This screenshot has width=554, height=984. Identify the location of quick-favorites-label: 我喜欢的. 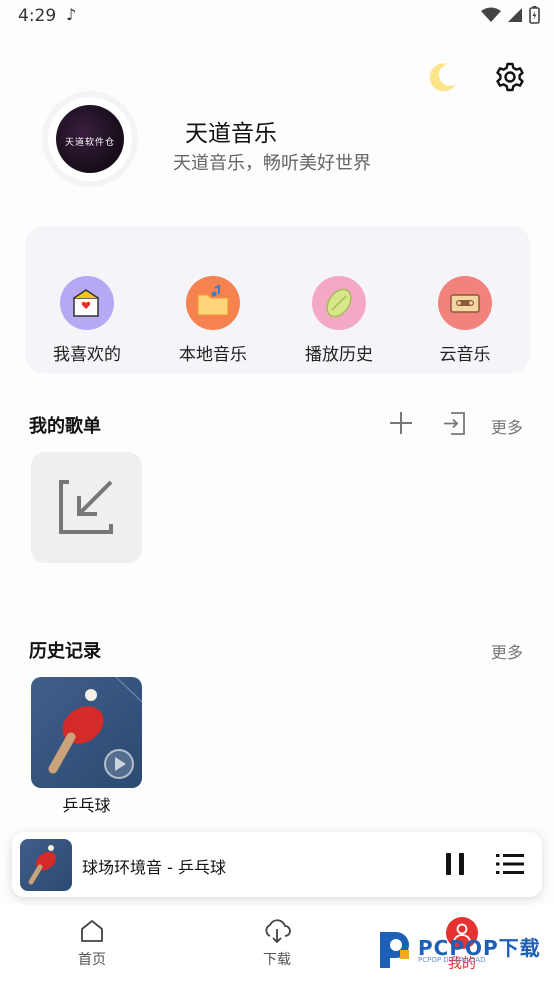
(87, 355).